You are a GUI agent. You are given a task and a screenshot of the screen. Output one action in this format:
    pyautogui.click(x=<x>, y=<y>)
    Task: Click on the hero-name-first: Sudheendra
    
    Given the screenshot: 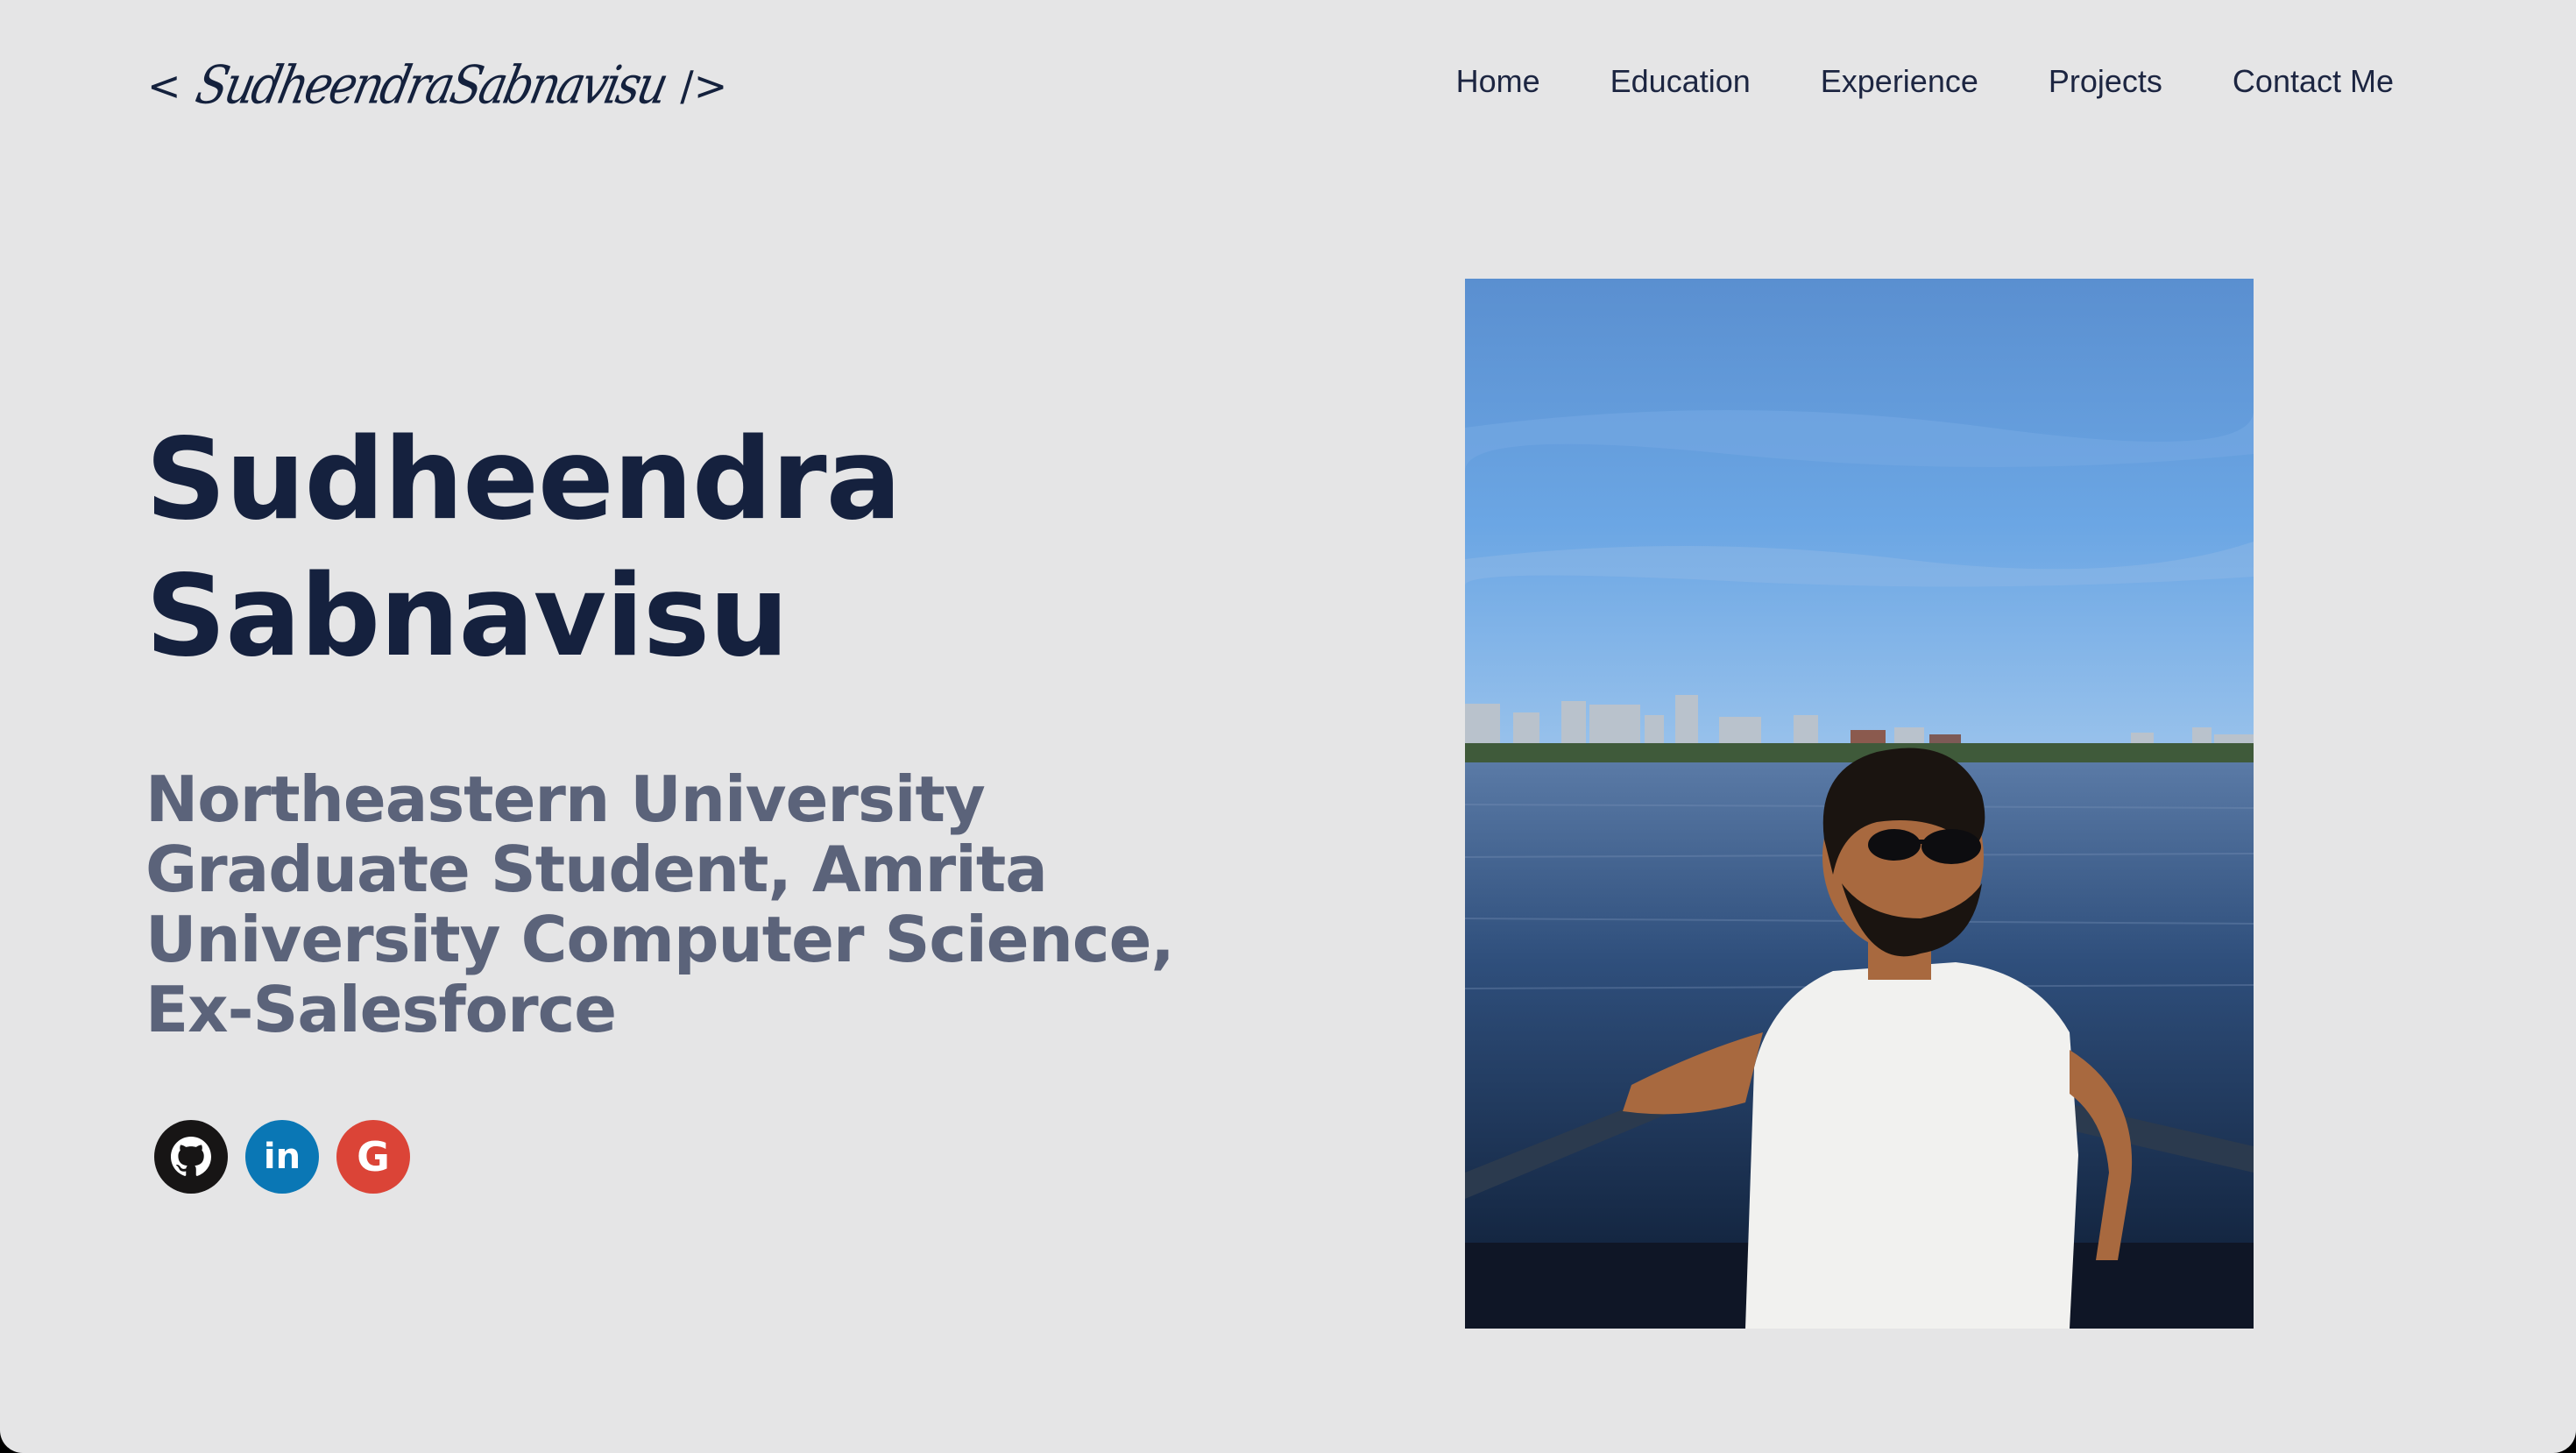 What is the action you would take?
    pyautogui.click(x=523, y=480)
    